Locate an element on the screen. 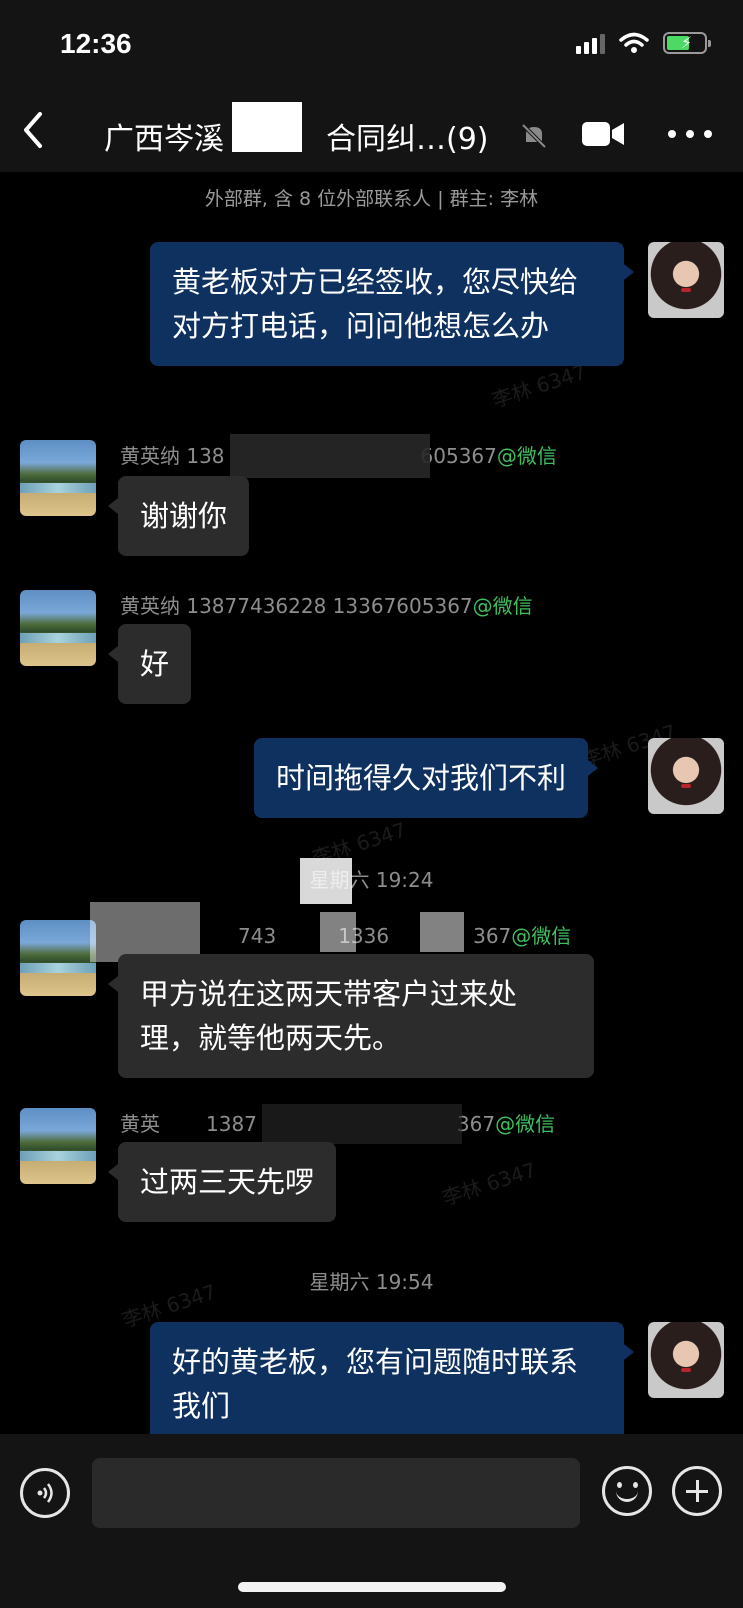  sender-name: 黄英纳 13877436228 13367605367@微信 is located at coordinates (326, 606).